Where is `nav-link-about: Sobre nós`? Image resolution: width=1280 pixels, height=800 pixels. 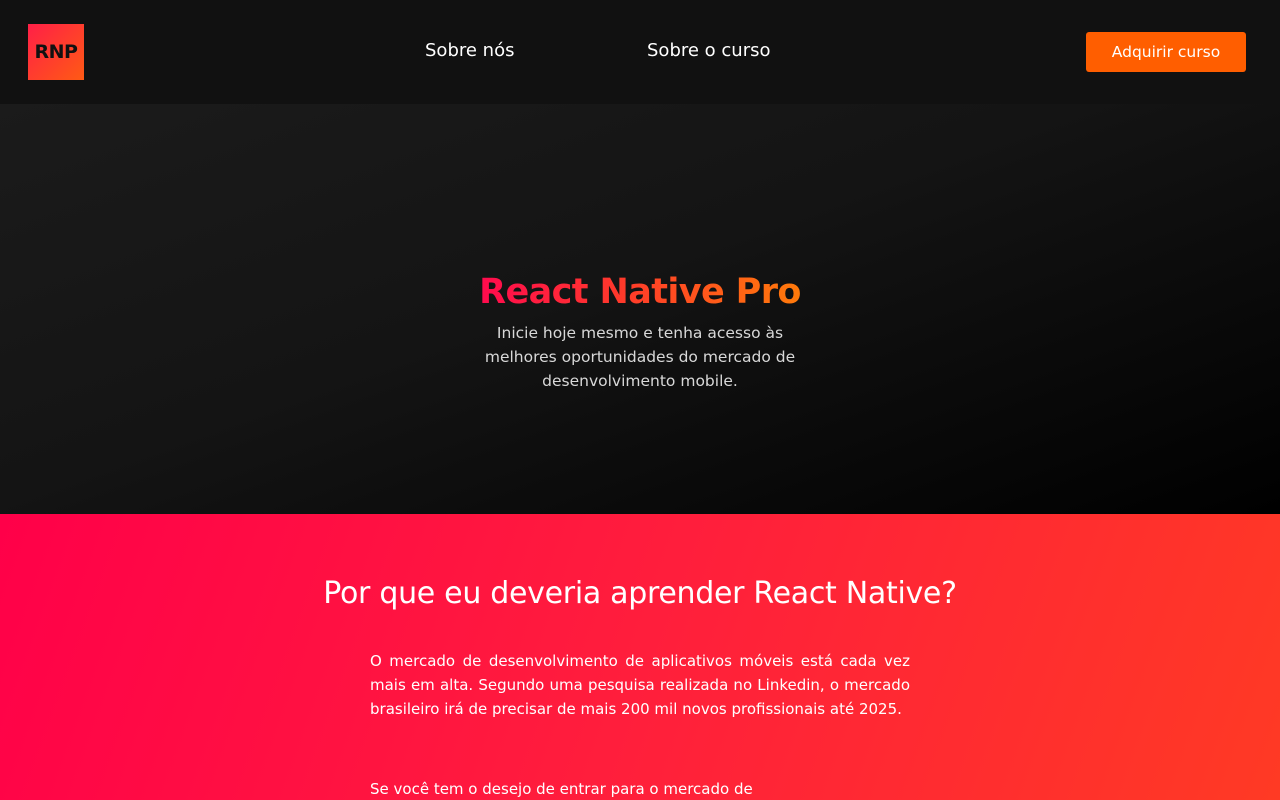
nav-link-about: Sobre nós is located at coordinates (469, 51).